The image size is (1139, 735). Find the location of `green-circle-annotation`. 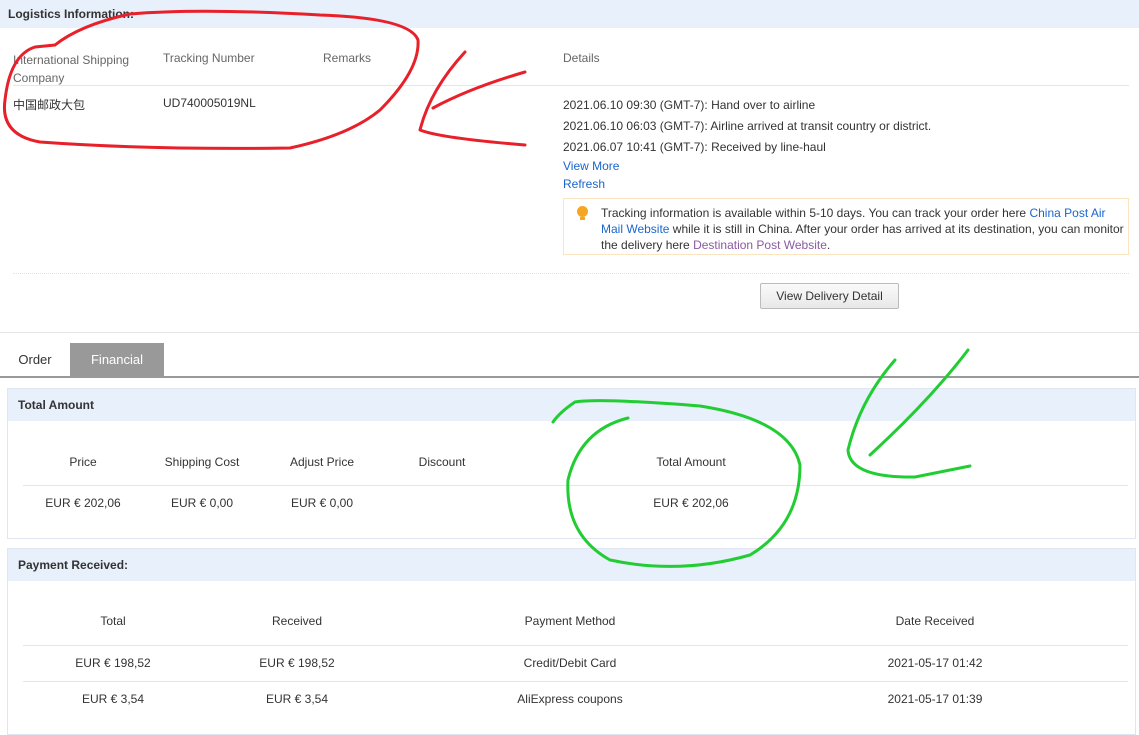

green-circle-annotation is located at coordinates (676, 483).